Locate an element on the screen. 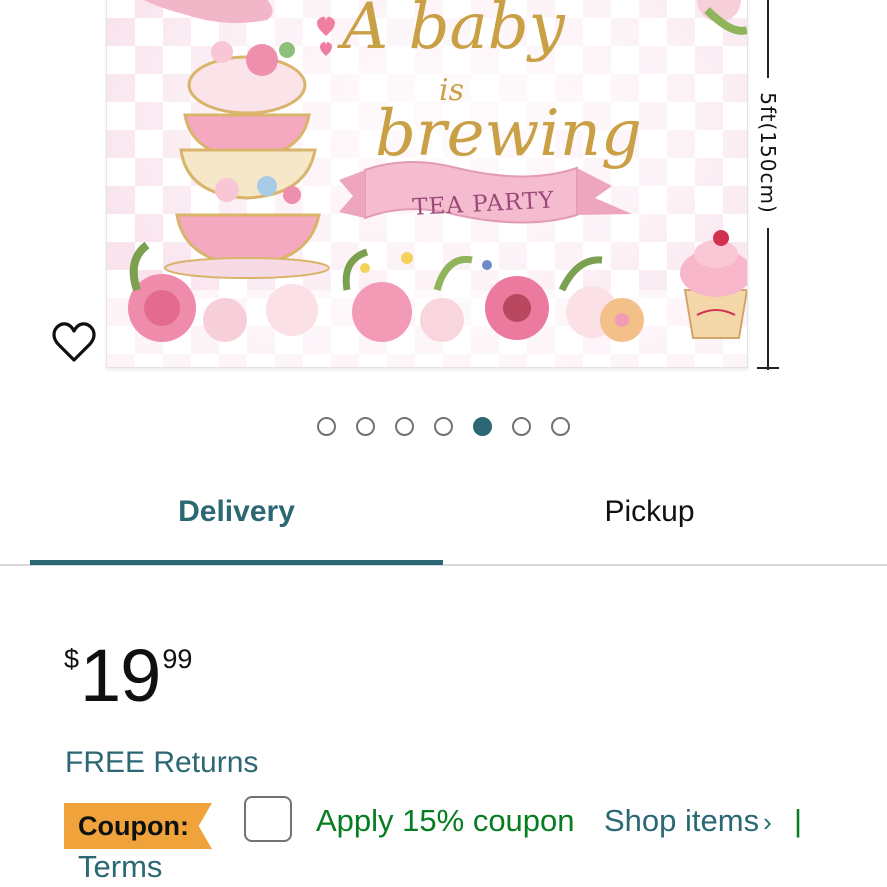 The height and width of the screenshot is (887, 887). heart-outline-icon is located at coordinates (74, 342).